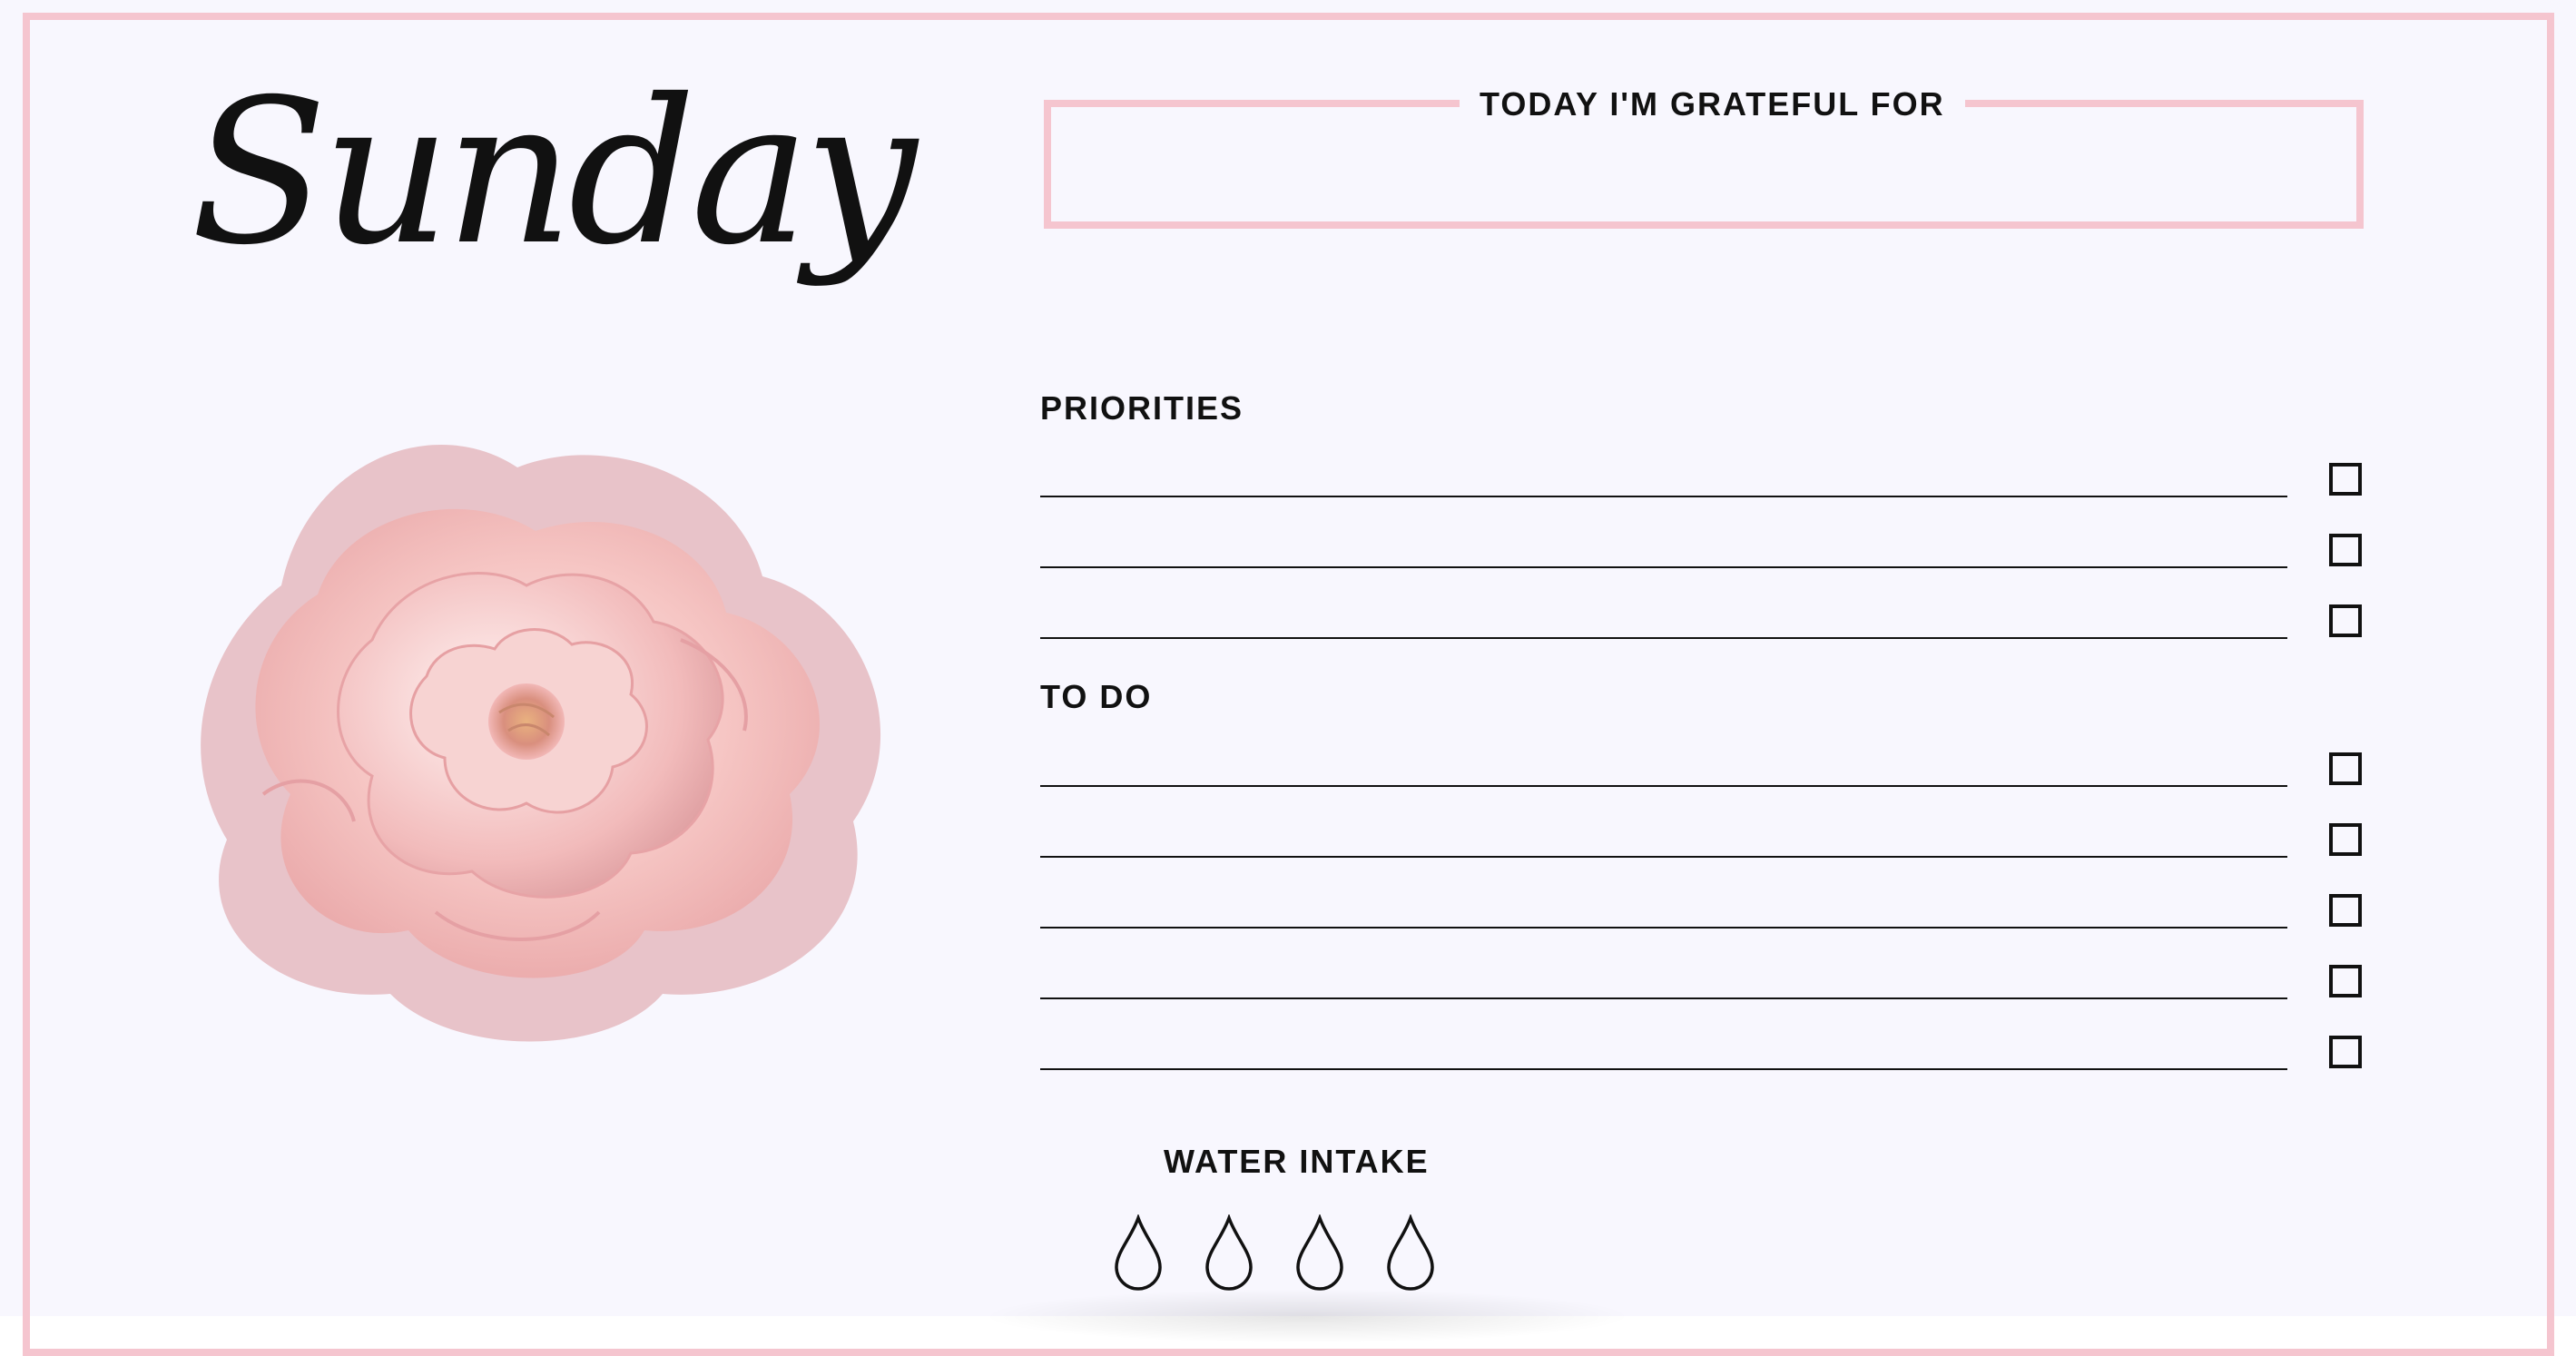  I want to click on grateful-label: TODAY I'M GRATEFUL FOR, so click(1712, 104).